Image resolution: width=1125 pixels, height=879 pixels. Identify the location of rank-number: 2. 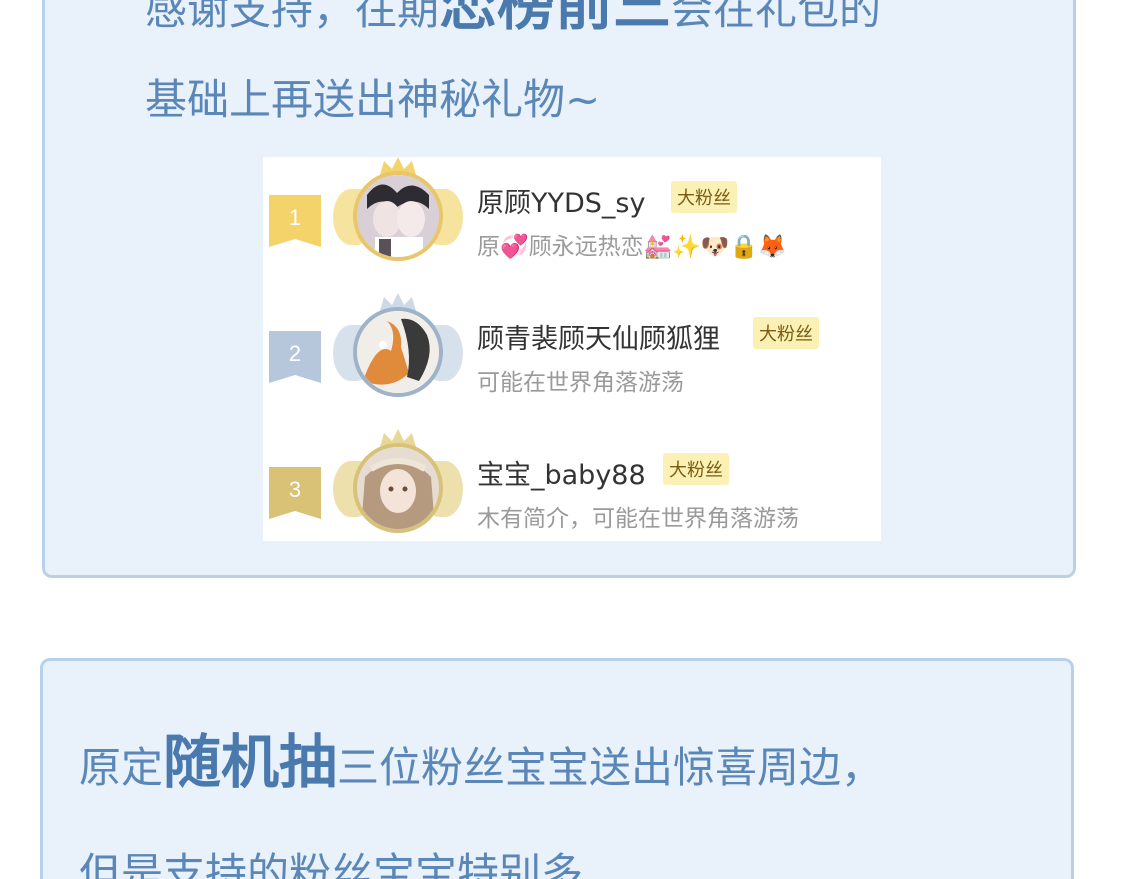
(295, 353).